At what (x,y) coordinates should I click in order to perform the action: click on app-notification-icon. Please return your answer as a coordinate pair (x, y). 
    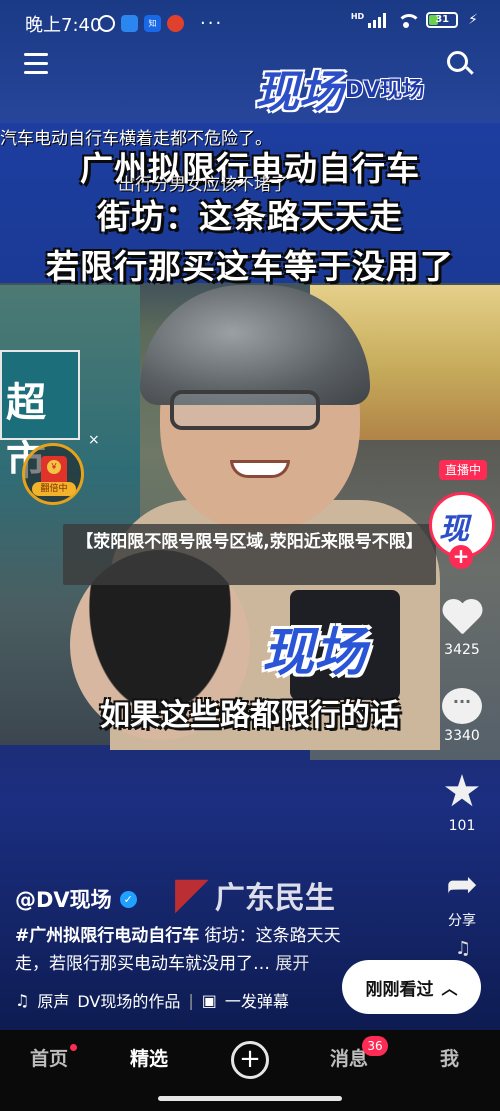
    Looking at the image, I should click on (129, 23).